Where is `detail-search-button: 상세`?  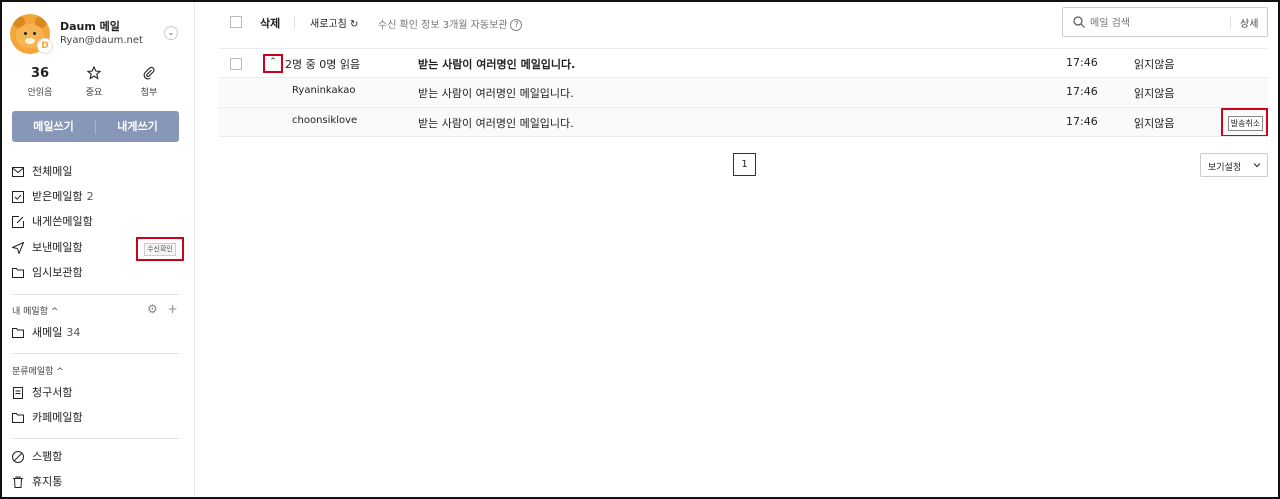 detail-search-button: 상세 is located at coordinates (1249, 22).